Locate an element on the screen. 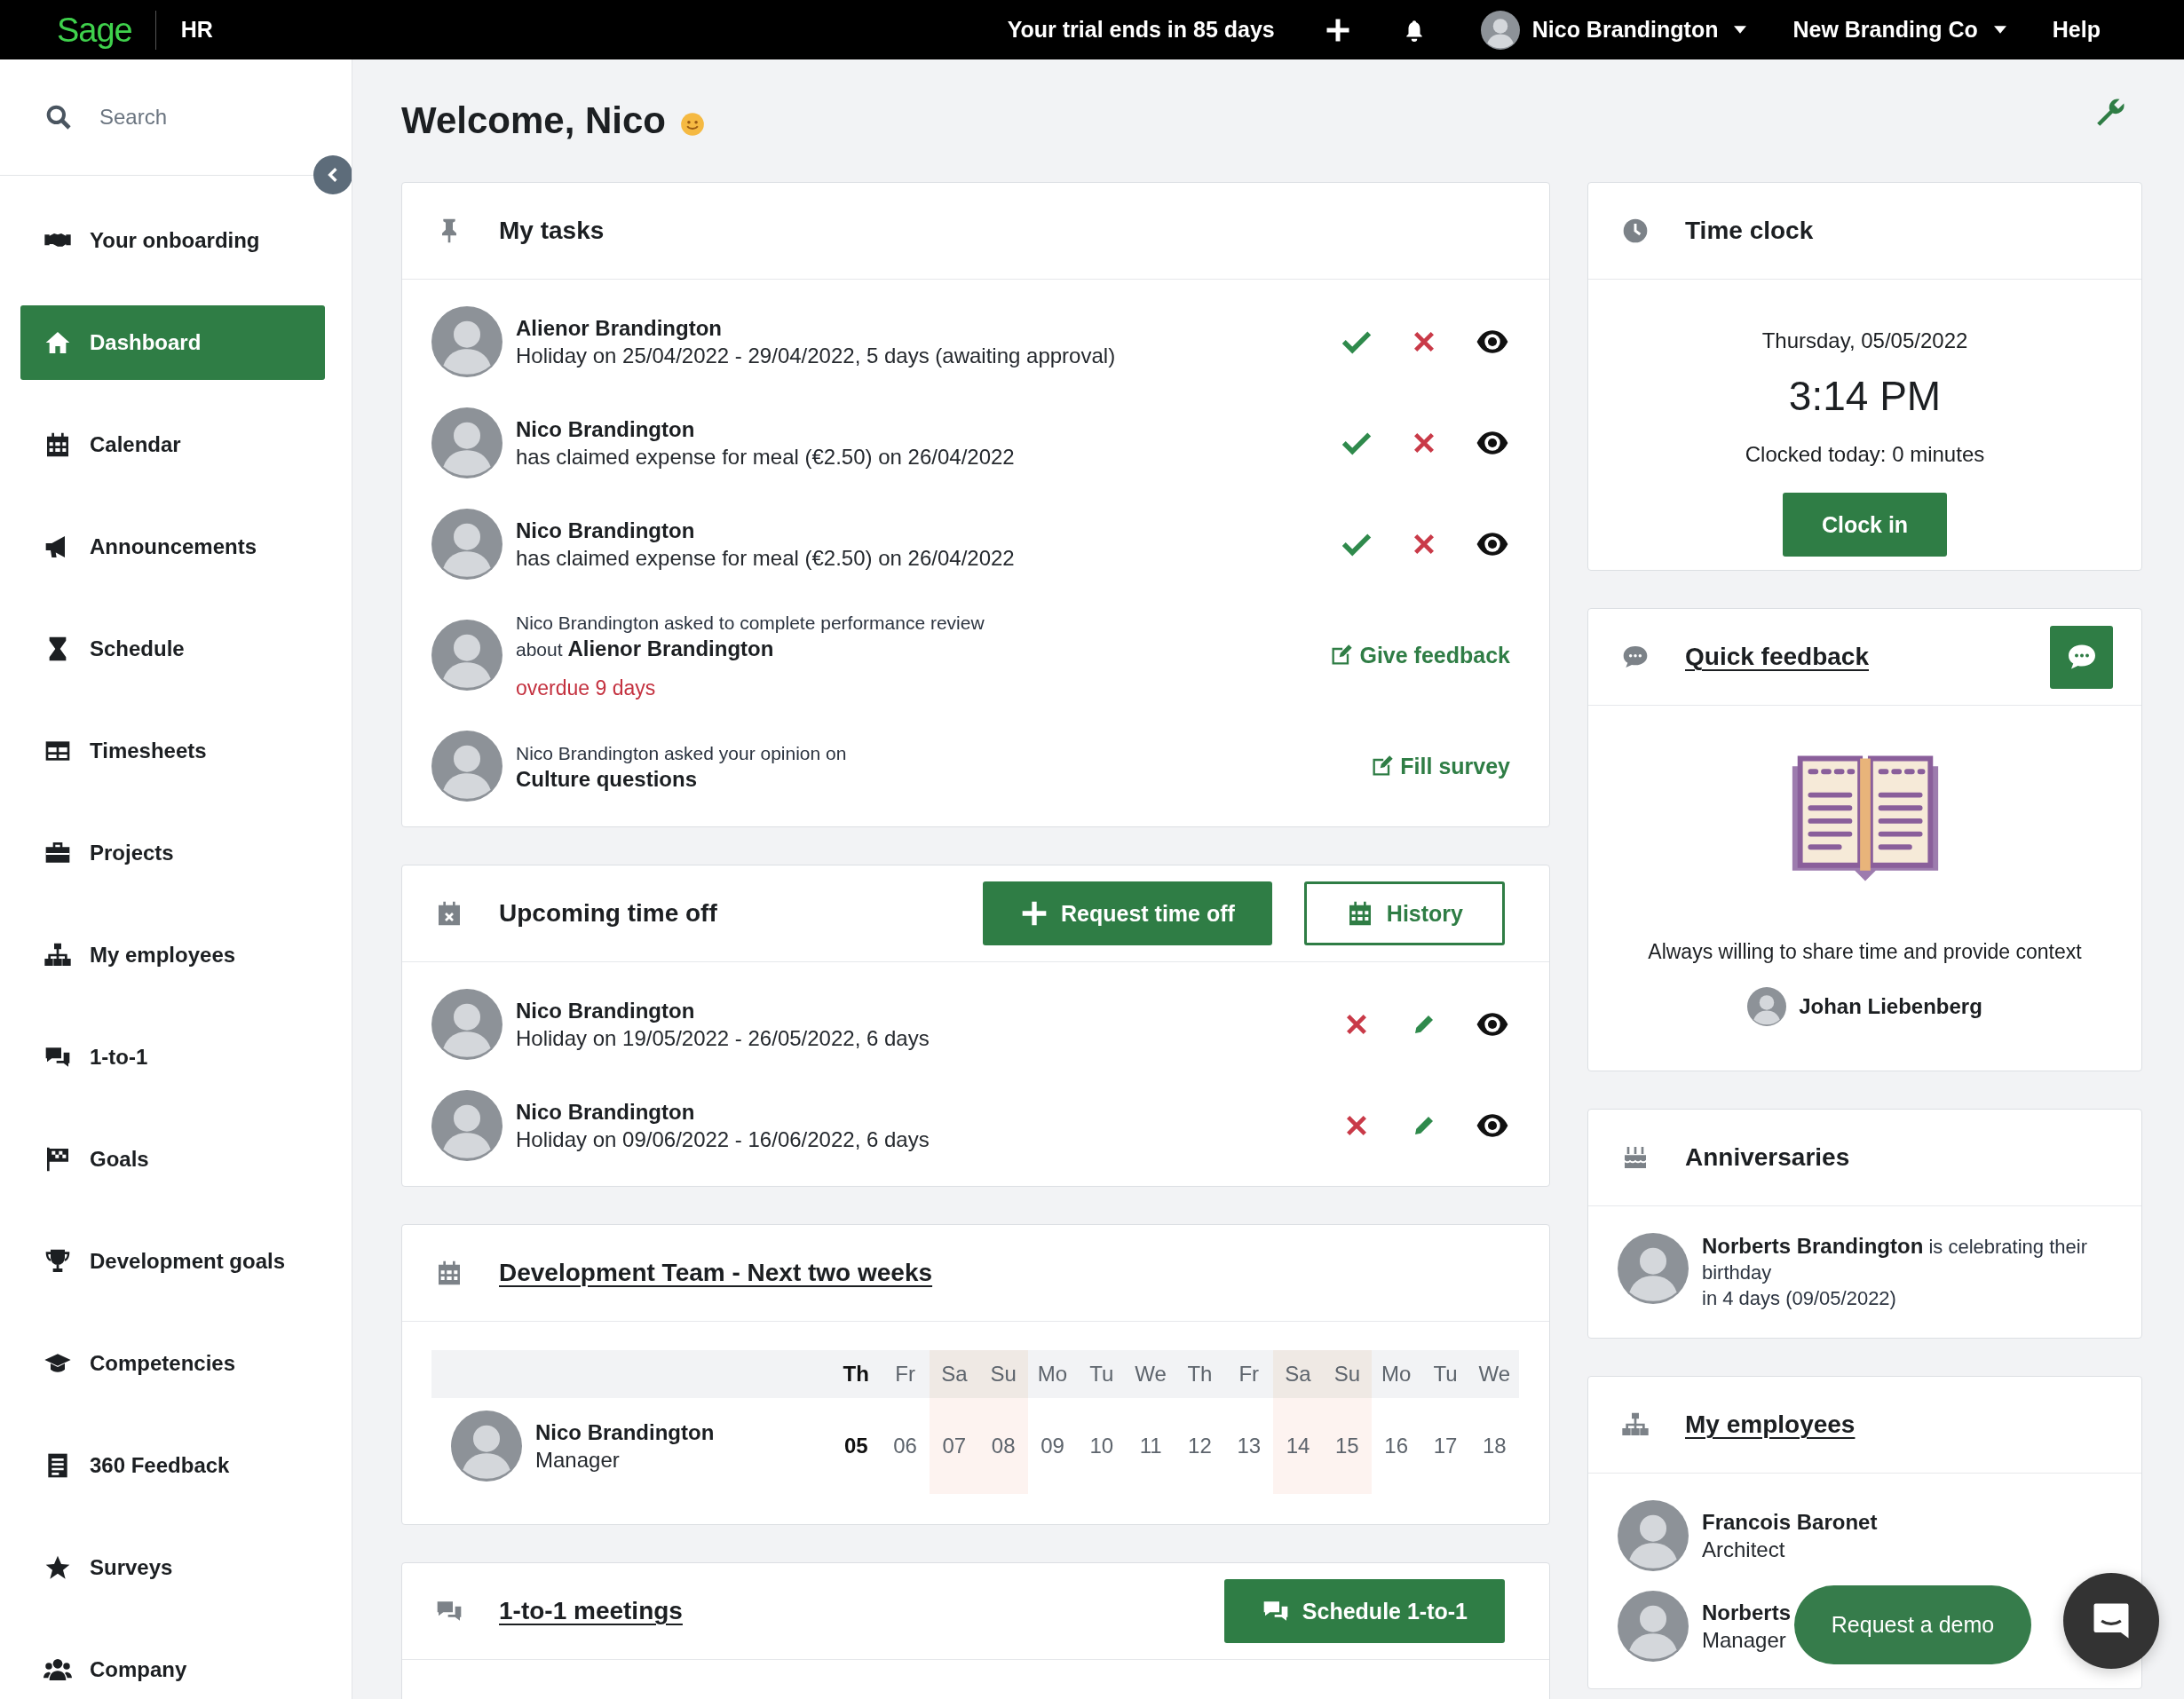 This screenshot has height=1699, width=2184. task-detail: Holiday on 25/04/2022 - 29/04/2022, 5 days (awaiting approval) is located at coordinates (816, 355).